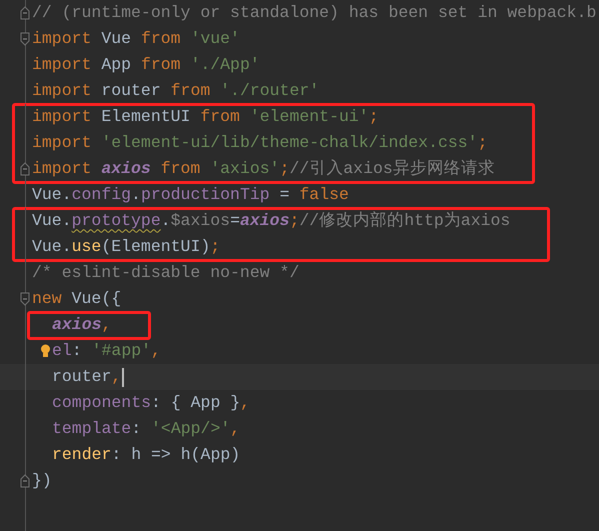  What do you see at coordinates (123, 377) in the screenshot?
I see `text-cursor` at bounding box center [123, 377].